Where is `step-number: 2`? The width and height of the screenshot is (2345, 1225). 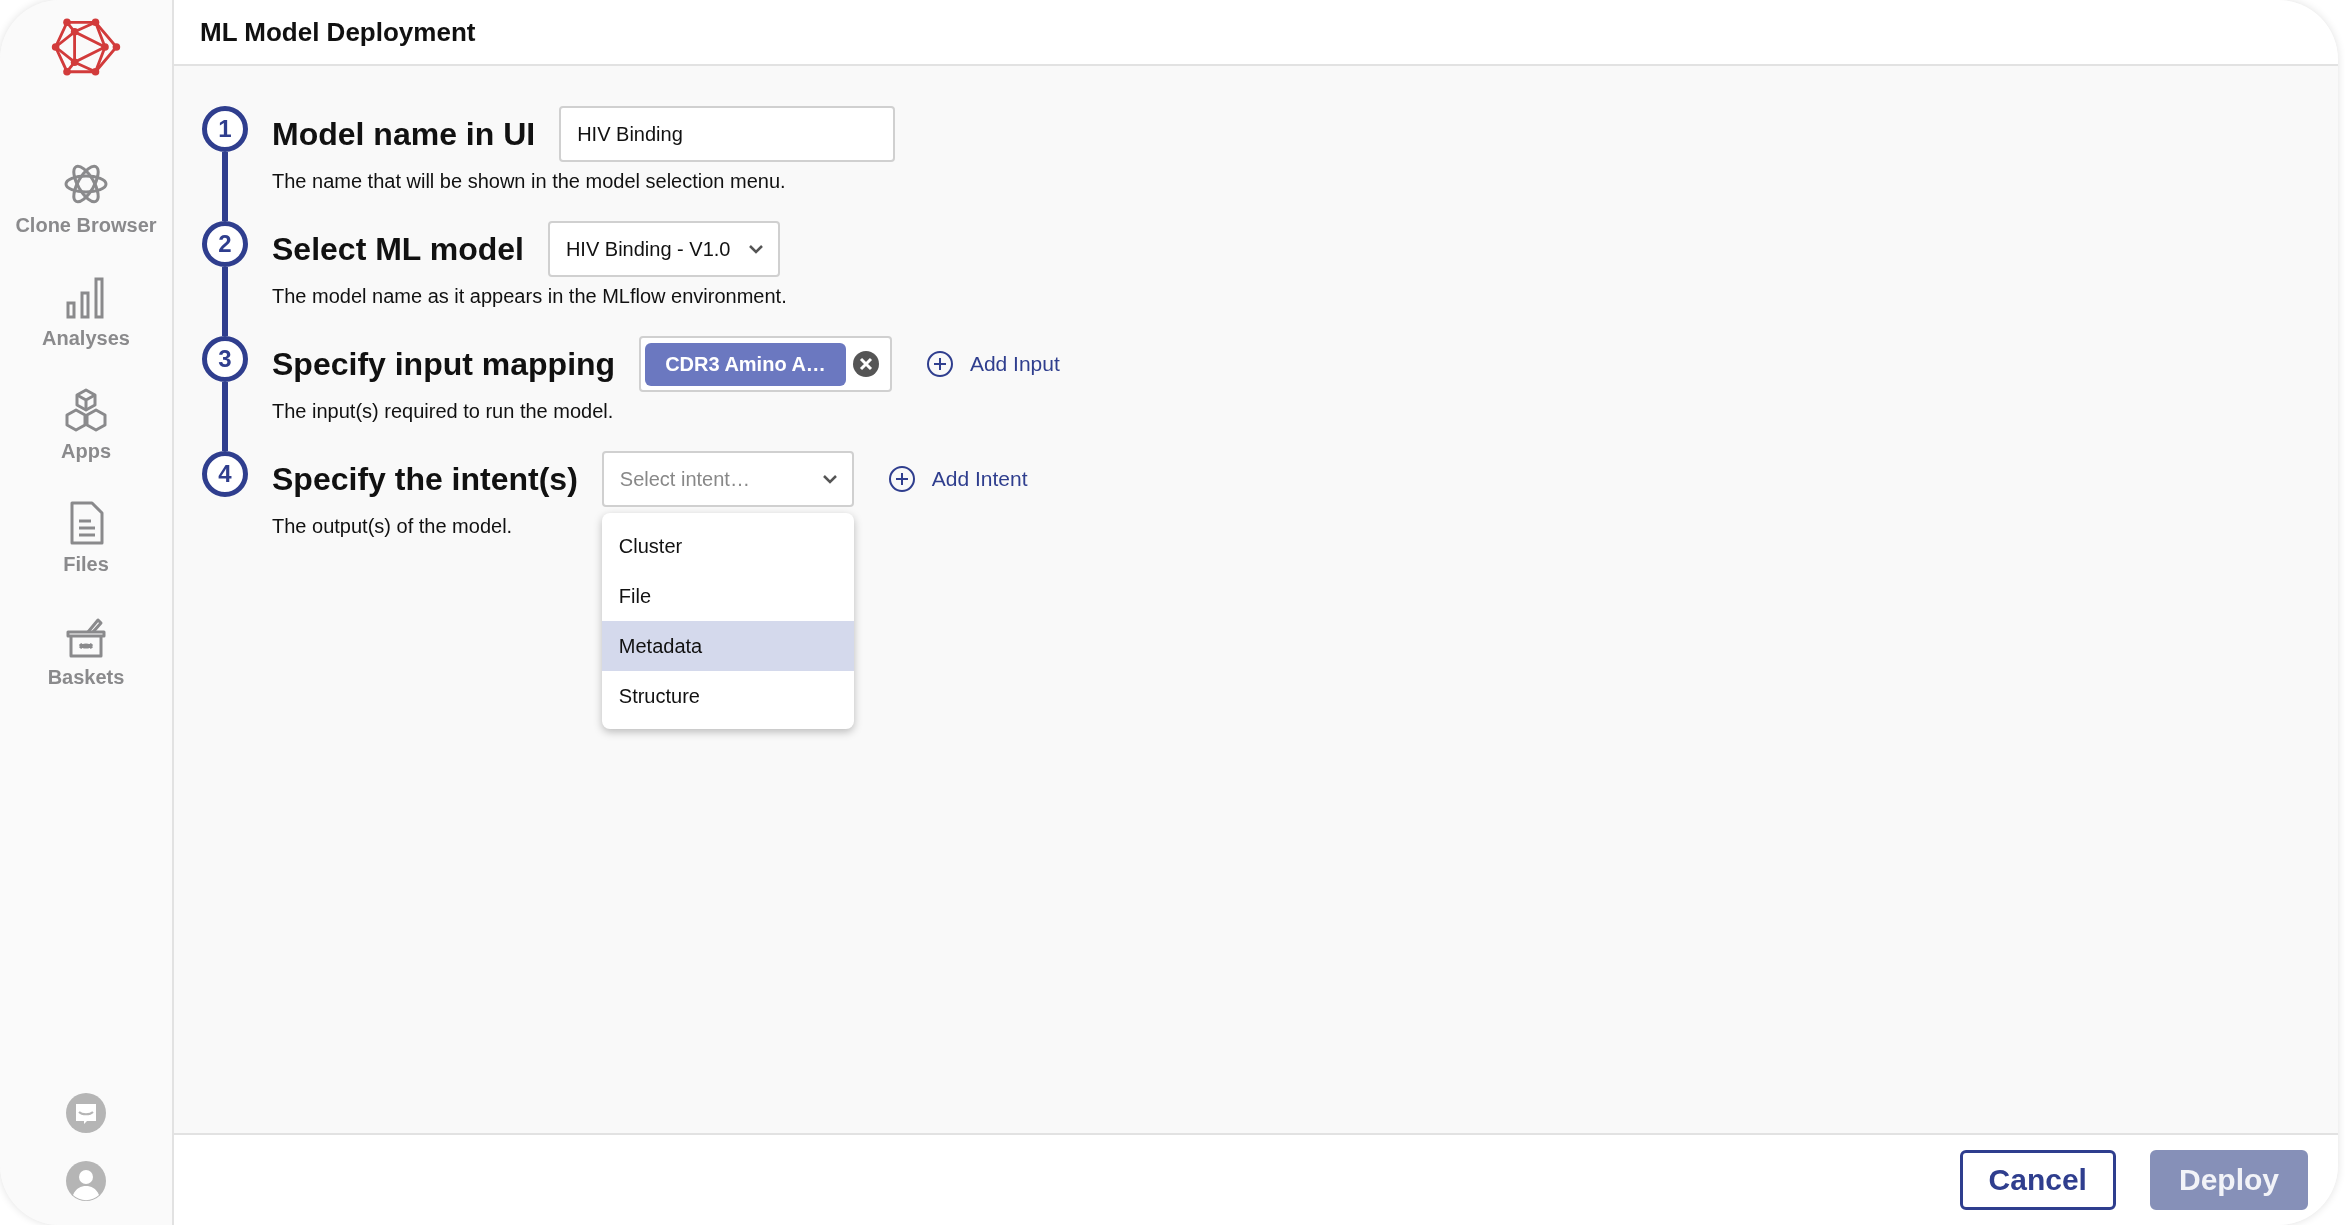
step-number: 2 is located at coordinates (225, 244).